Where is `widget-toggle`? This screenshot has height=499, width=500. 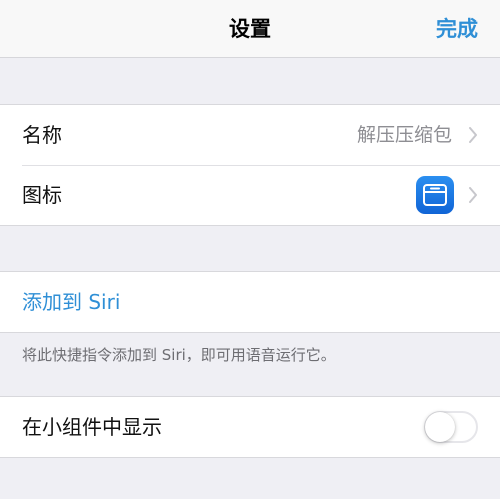
widget-toggle is located at coordinates (451, 427).